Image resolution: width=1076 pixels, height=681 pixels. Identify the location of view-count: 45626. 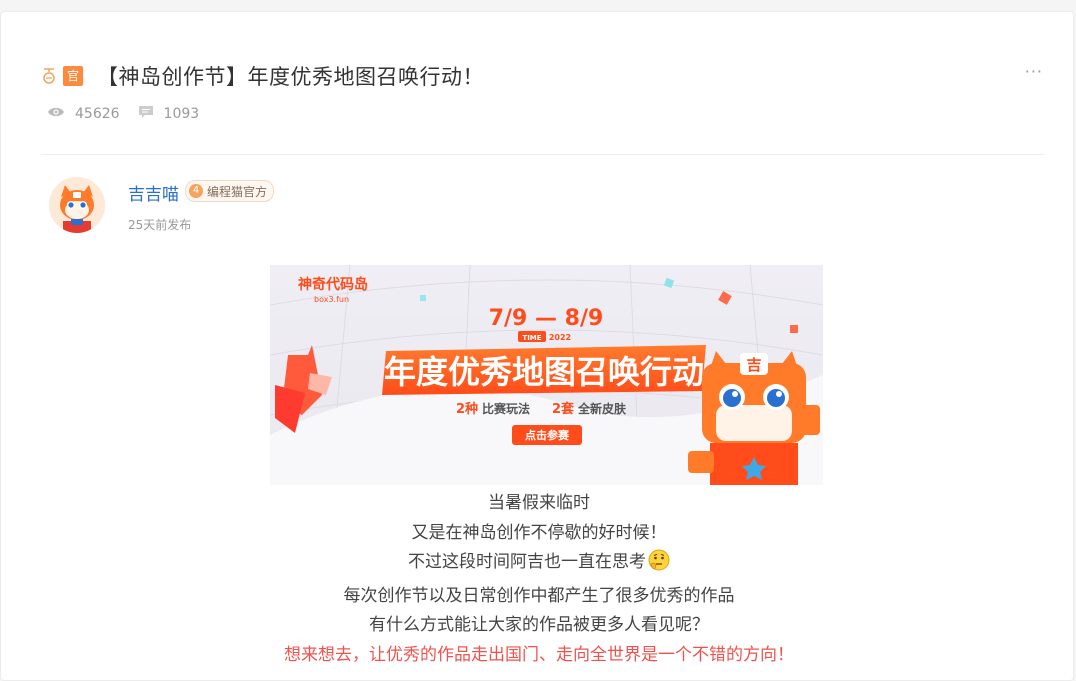
(97, 114).